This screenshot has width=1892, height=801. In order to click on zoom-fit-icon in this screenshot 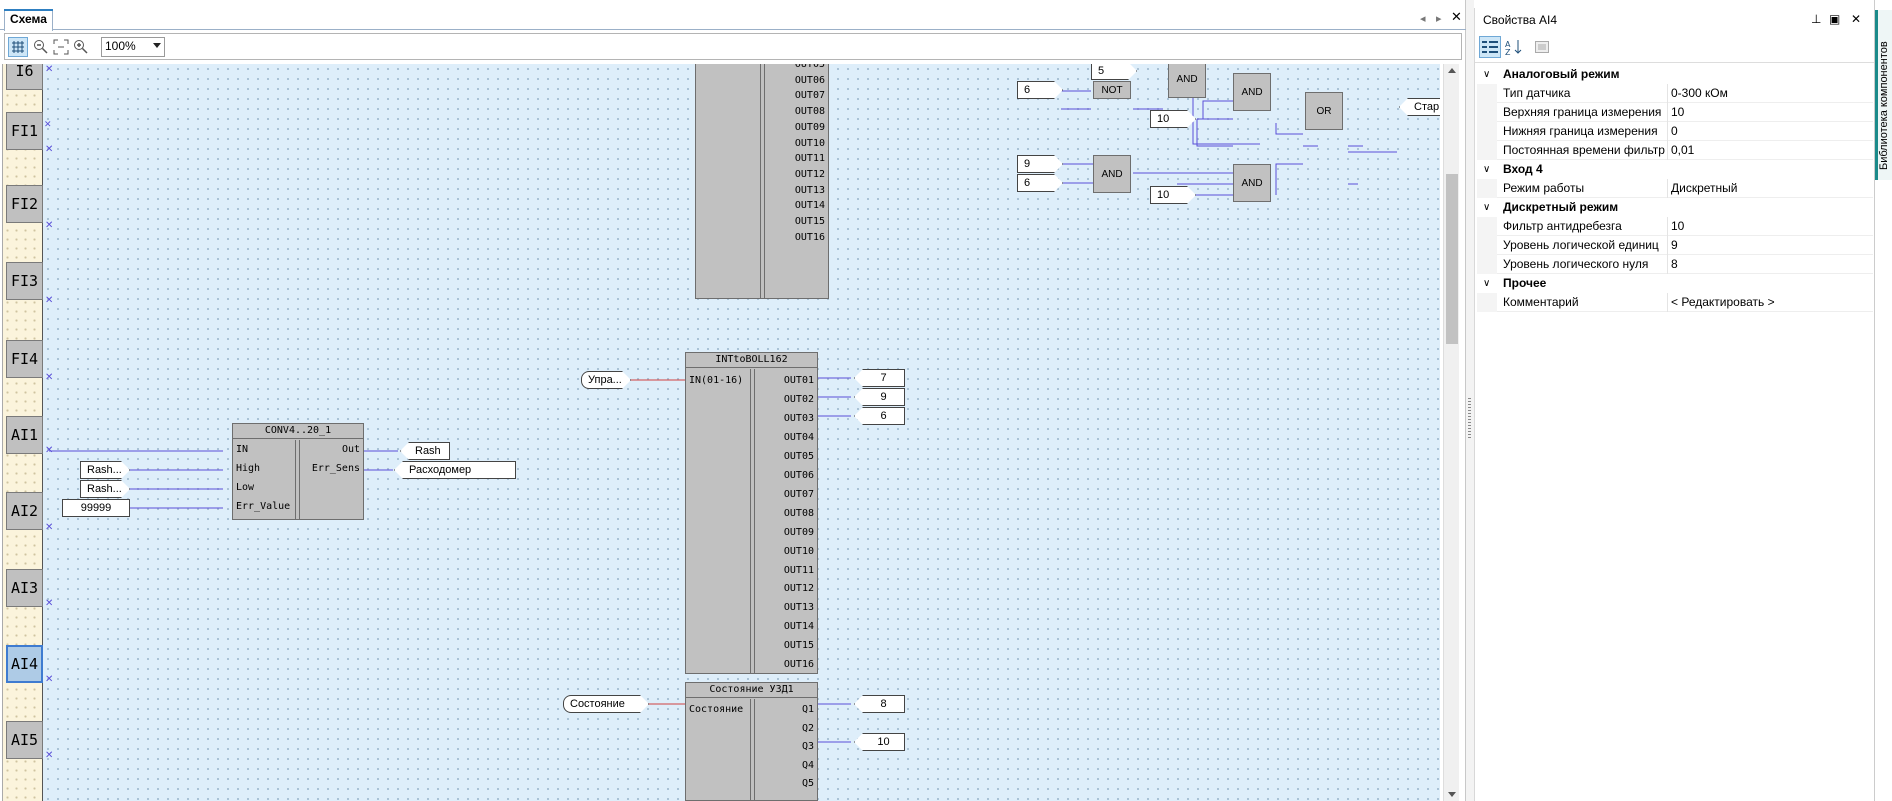, I will do `click(61, 47)`.